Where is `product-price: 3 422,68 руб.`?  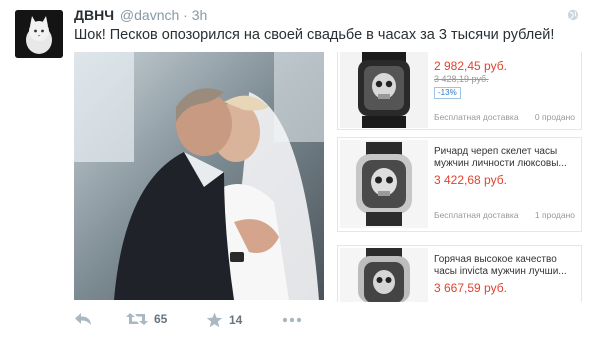
product-price: 3 422,68 руб. is located at coordinates (470, 180).